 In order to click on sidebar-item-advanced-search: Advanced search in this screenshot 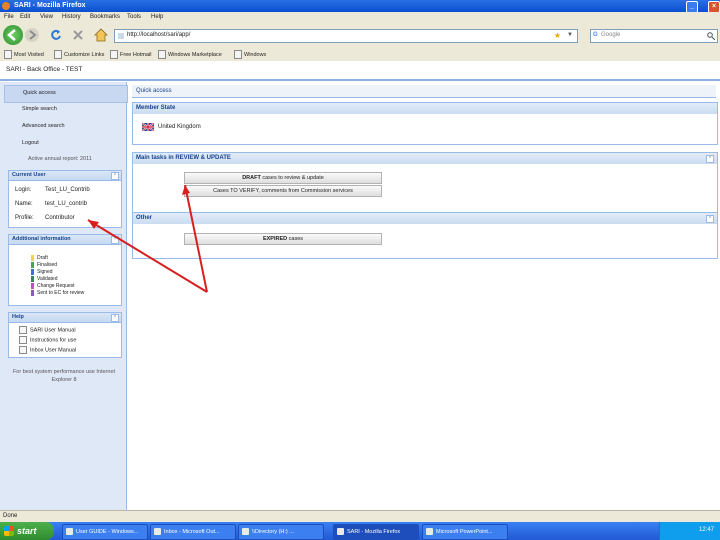, I will do `click(65, 127)`.